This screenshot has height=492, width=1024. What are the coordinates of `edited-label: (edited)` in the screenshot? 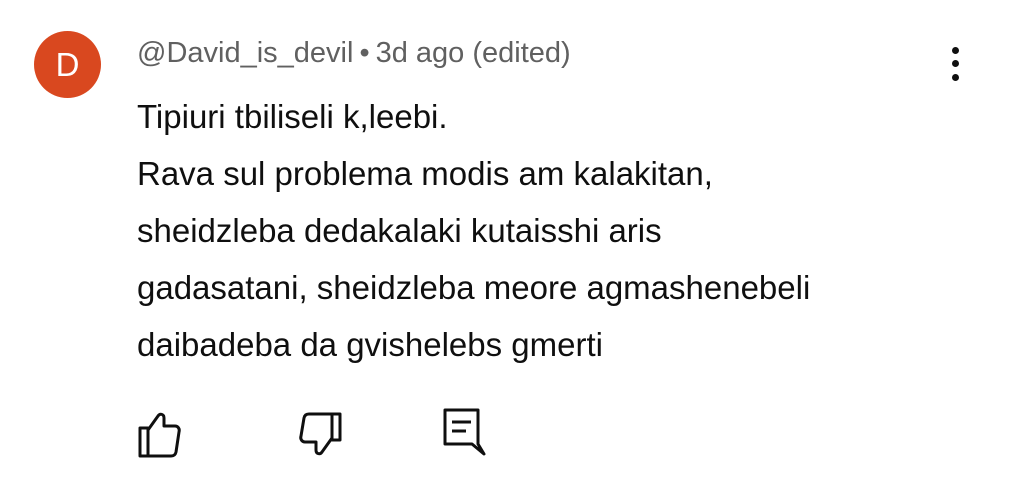 It's located at (521, 53).